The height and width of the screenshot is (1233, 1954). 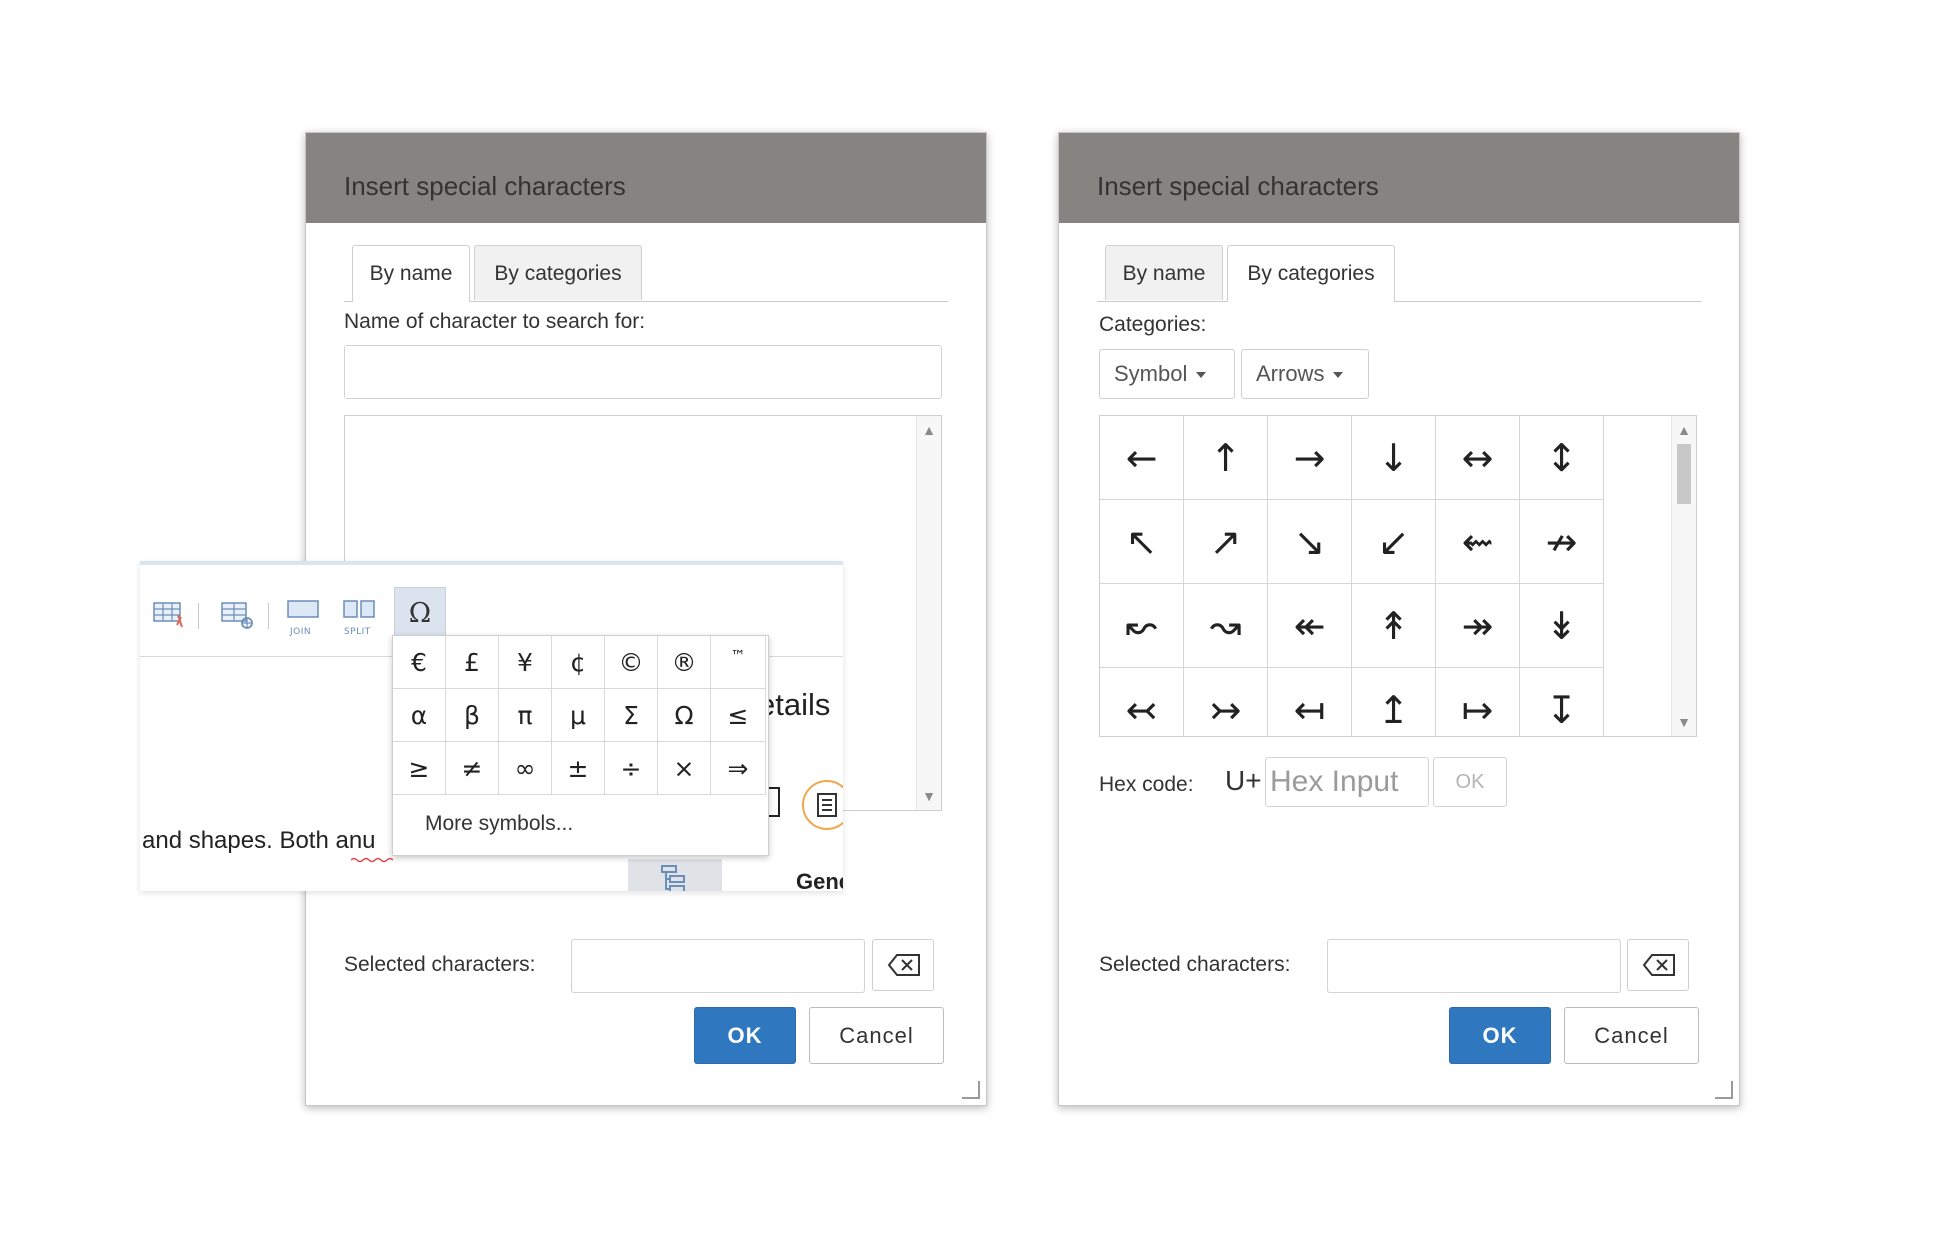 I want to click on document-list-icon, so click(x=822, y=805).